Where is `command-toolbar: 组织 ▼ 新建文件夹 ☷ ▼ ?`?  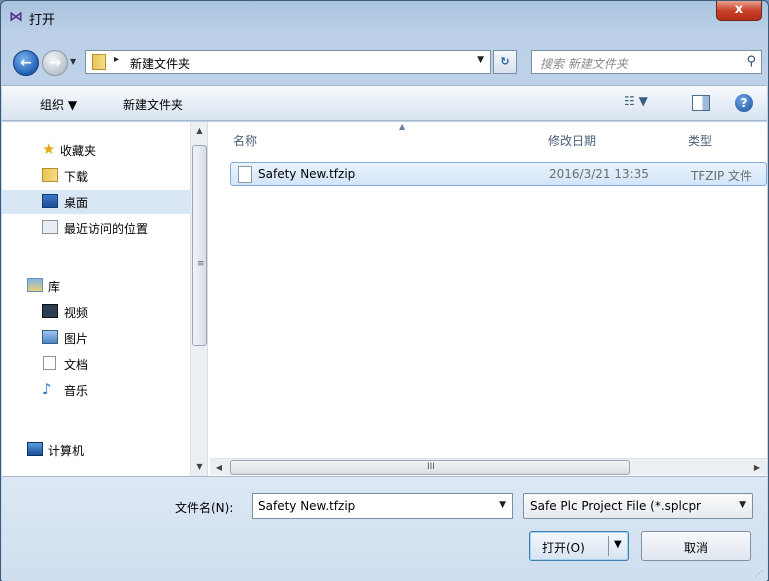 command-toolbar: 组织 ▼ 新建文件夹 ☷ ▼ ? is located at coordinates (384, 103).